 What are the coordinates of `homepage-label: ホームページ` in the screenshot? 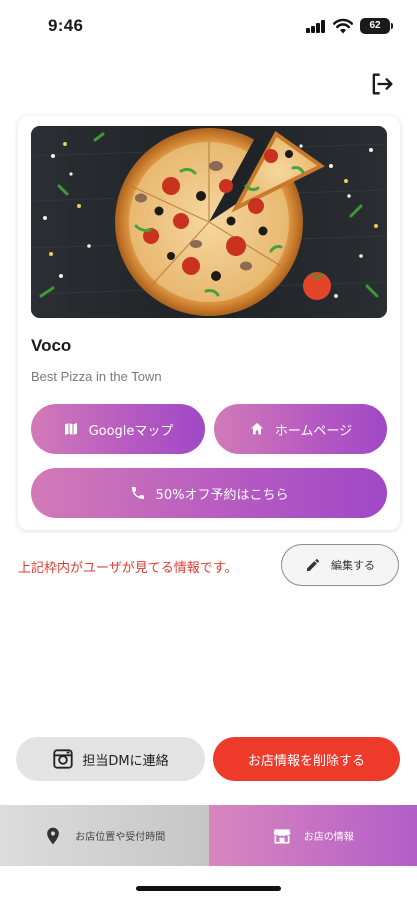 It's located at (313, 431).